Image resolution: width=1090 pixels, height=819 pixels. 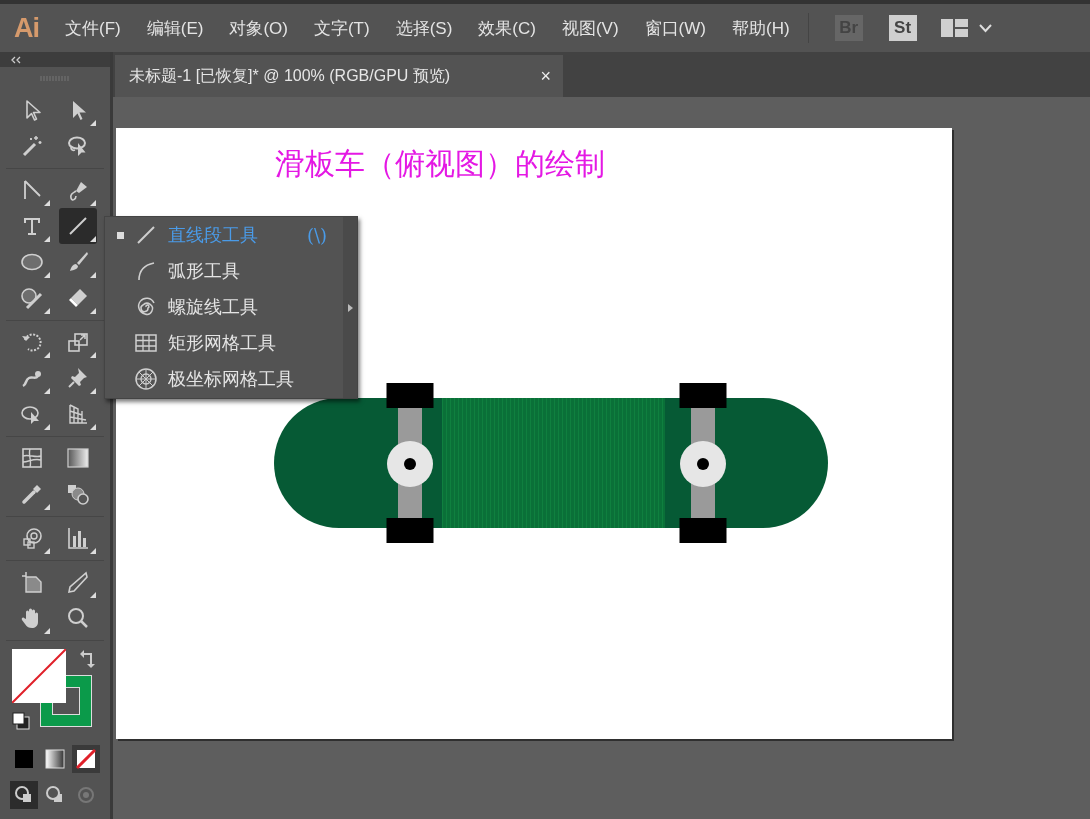 What do you see at coordinates (16, 59) in the screenshot?
I see `collapse-icon` at bounding box center [16, 59].